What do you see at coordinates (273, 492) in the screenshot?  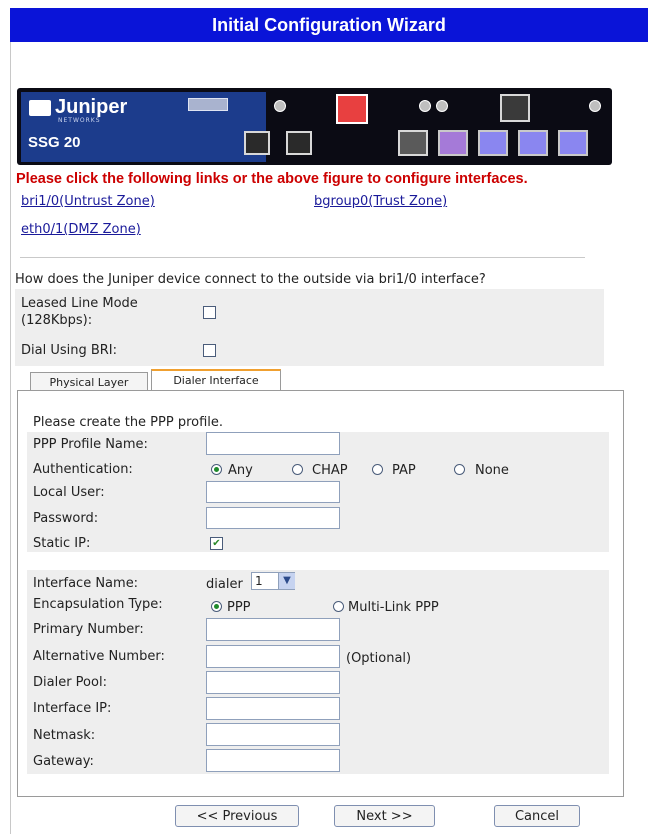 I see `local-user-input` at bounding box center [273, 492].